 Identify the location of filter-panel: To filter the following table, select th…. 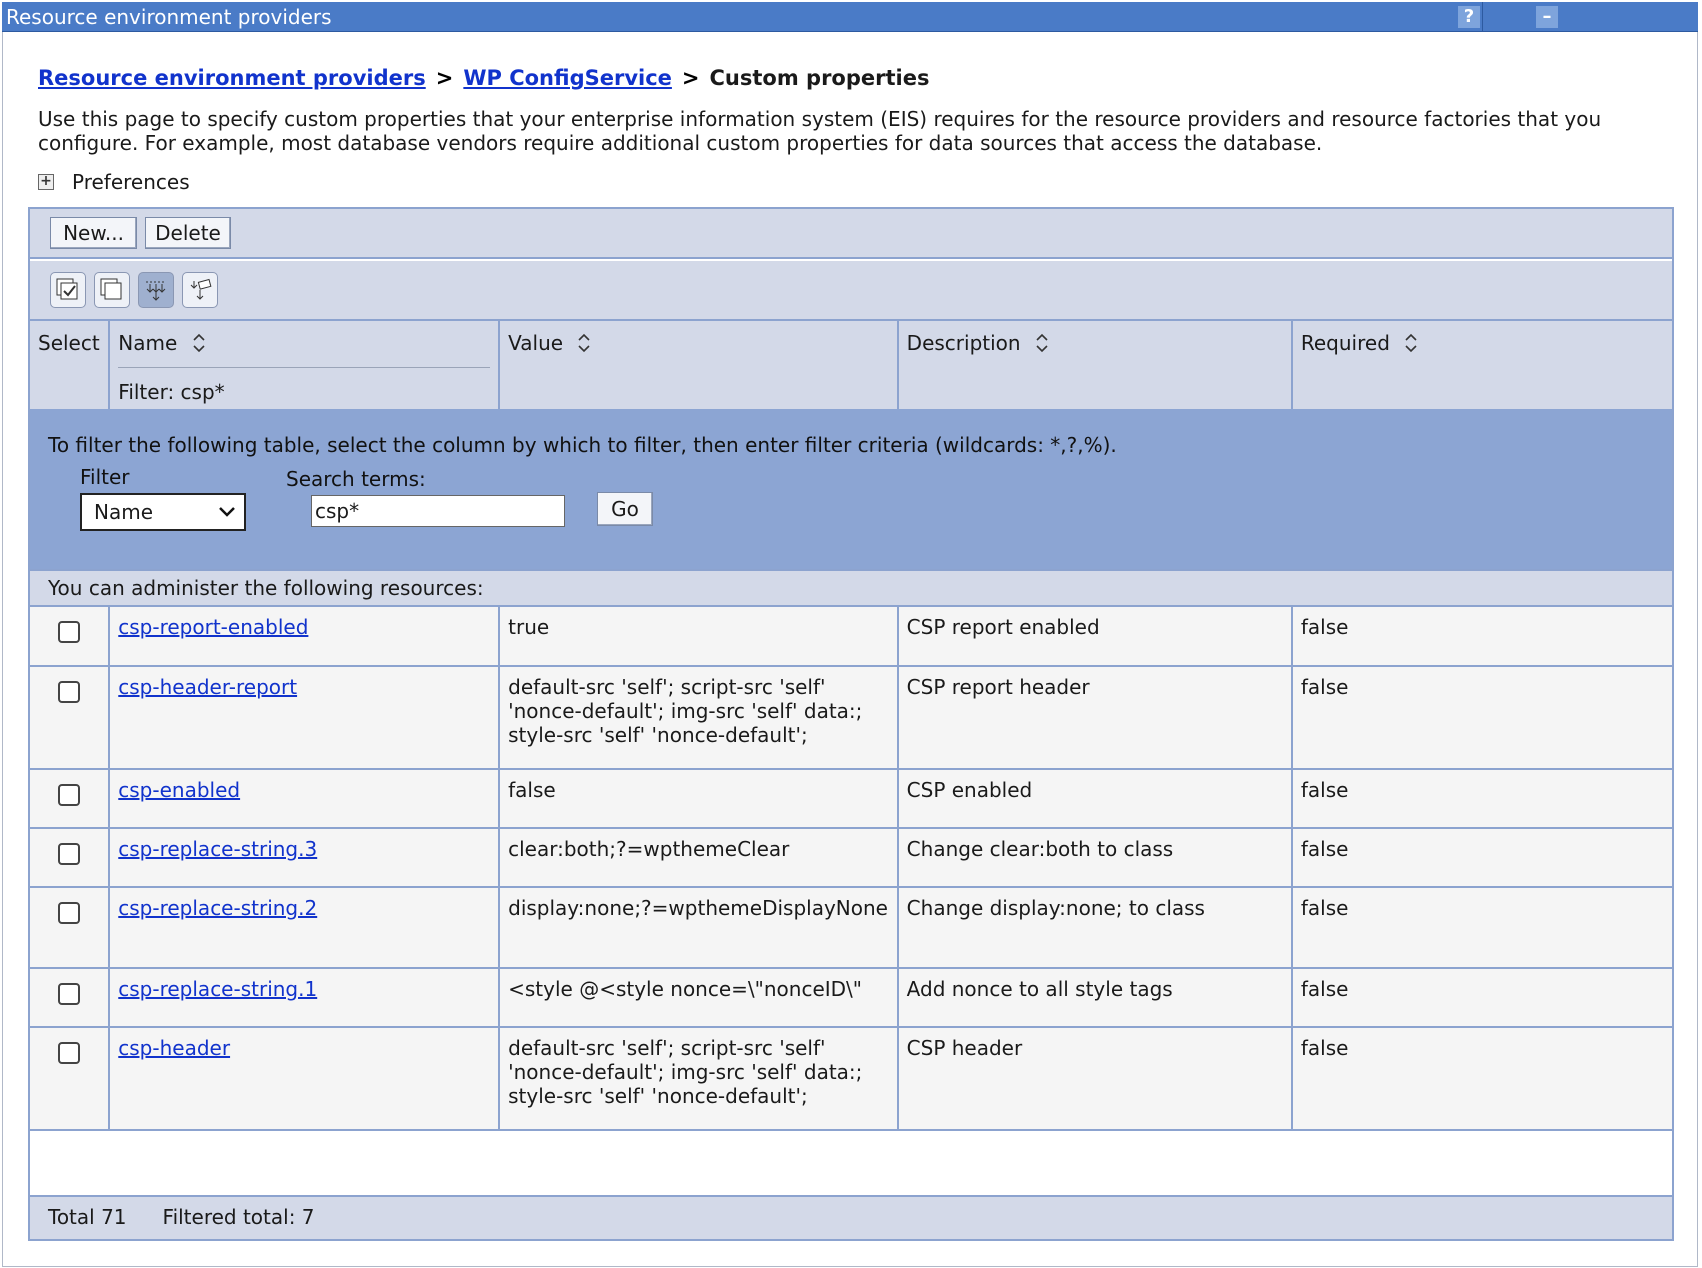
(851, 489).